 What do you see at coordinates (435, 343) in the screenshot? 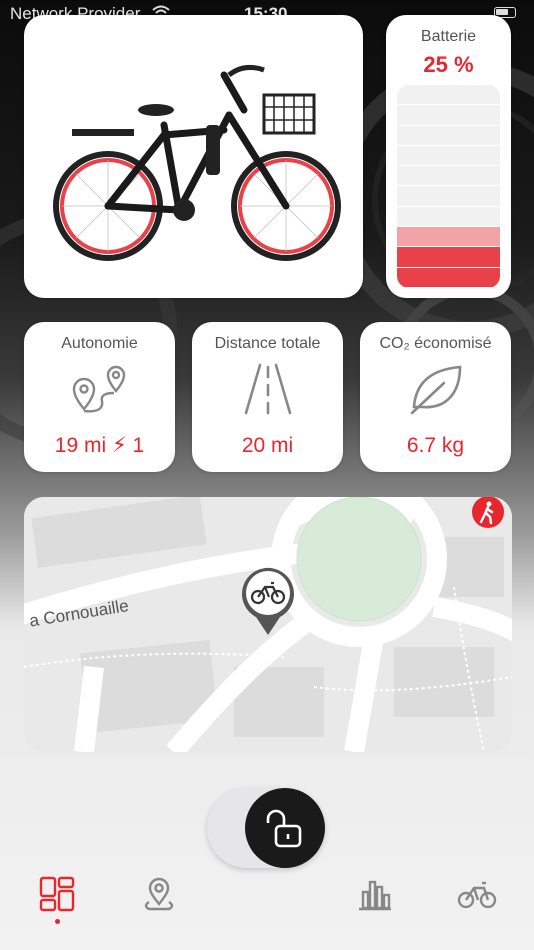
I see `co2-saved-label: CO₂ économisé` at bounding box center [435, 343].